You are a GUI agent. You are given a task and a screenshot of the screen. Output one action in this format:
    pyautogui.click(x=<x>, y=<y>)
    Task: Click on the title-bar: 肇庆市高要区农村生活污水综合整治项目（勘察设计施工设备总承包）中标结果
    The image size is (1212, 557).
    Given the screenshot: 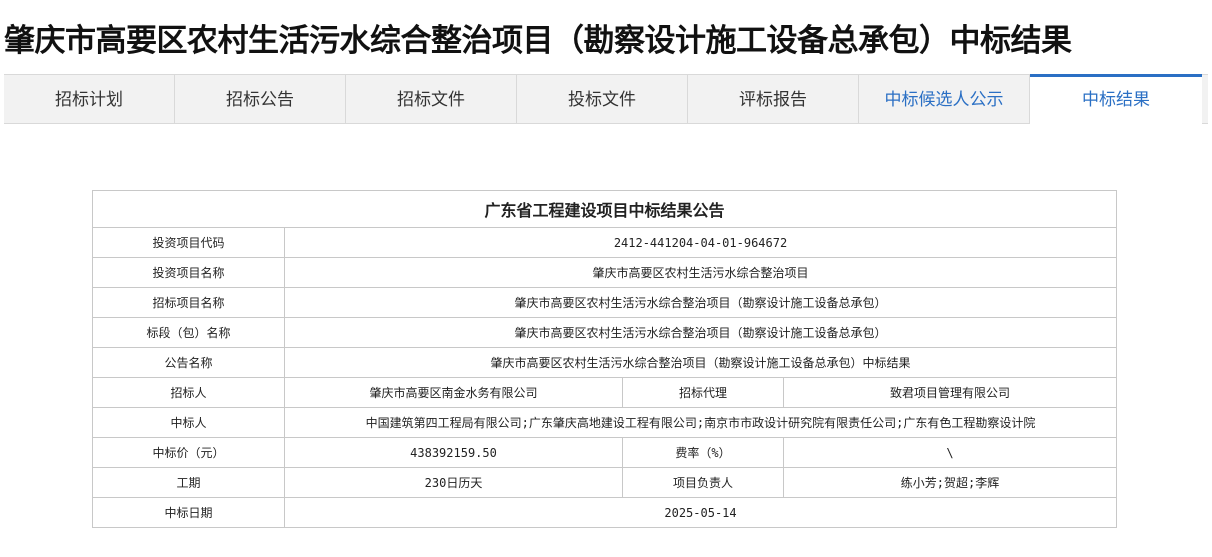 What is the action you would take?
    pyautogui.click(x=606, y=37)
    